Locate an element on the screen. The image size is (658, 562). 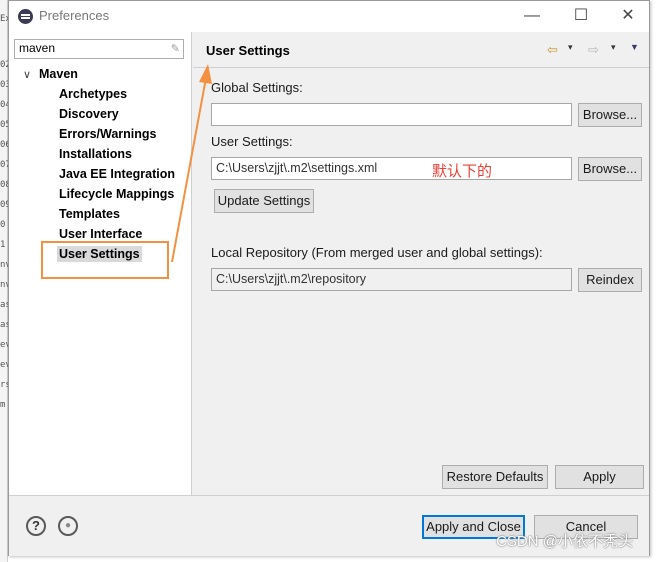
restore-defaults-button: Restore Defaults is located at coordinates (495, 477).